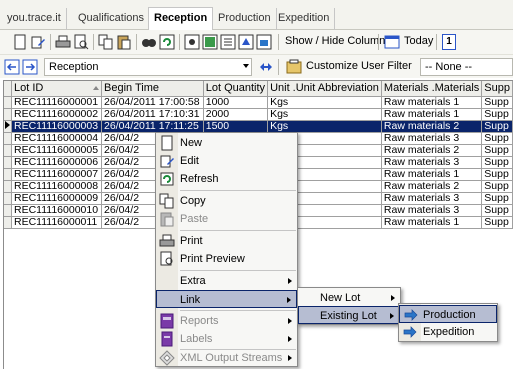  What do you see at coordinates (432, 89) in the screenshot?
I see `column-header-materials: Materials .Materials` at bounding box center [432, 89].